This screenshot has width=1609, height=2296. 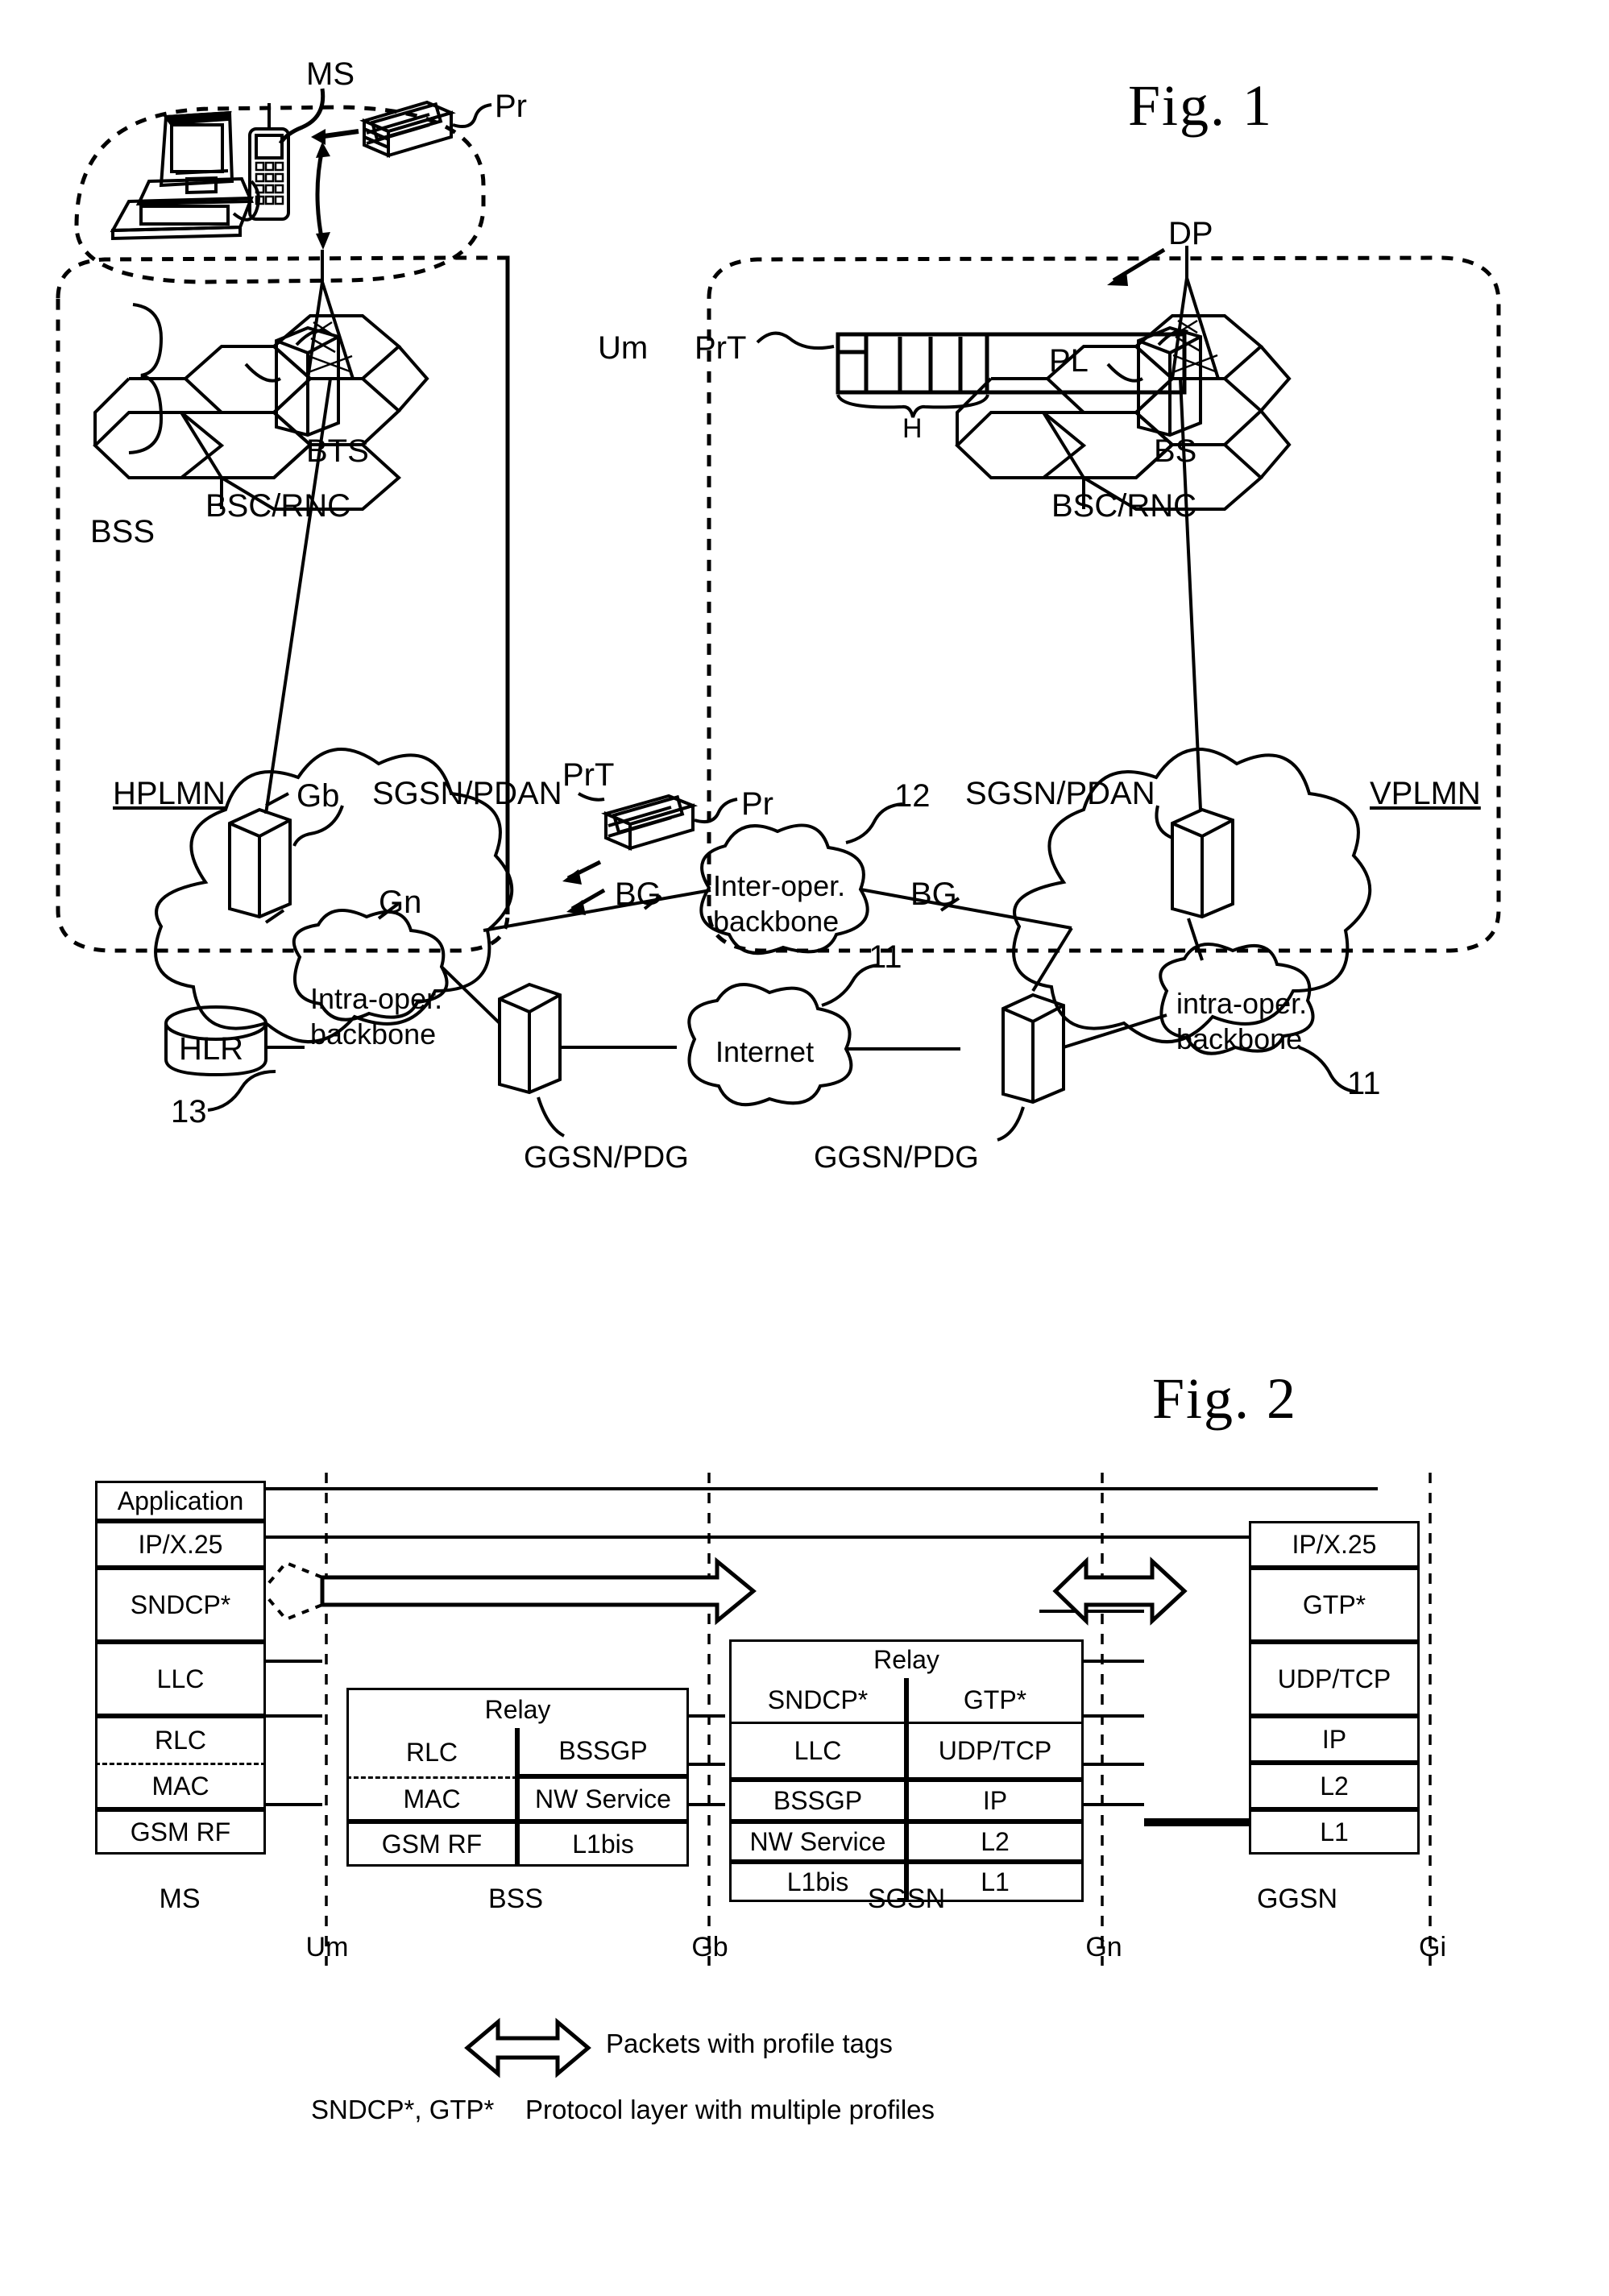 I want to click on pr-label-top: Pr, so click(x=511, y=106).